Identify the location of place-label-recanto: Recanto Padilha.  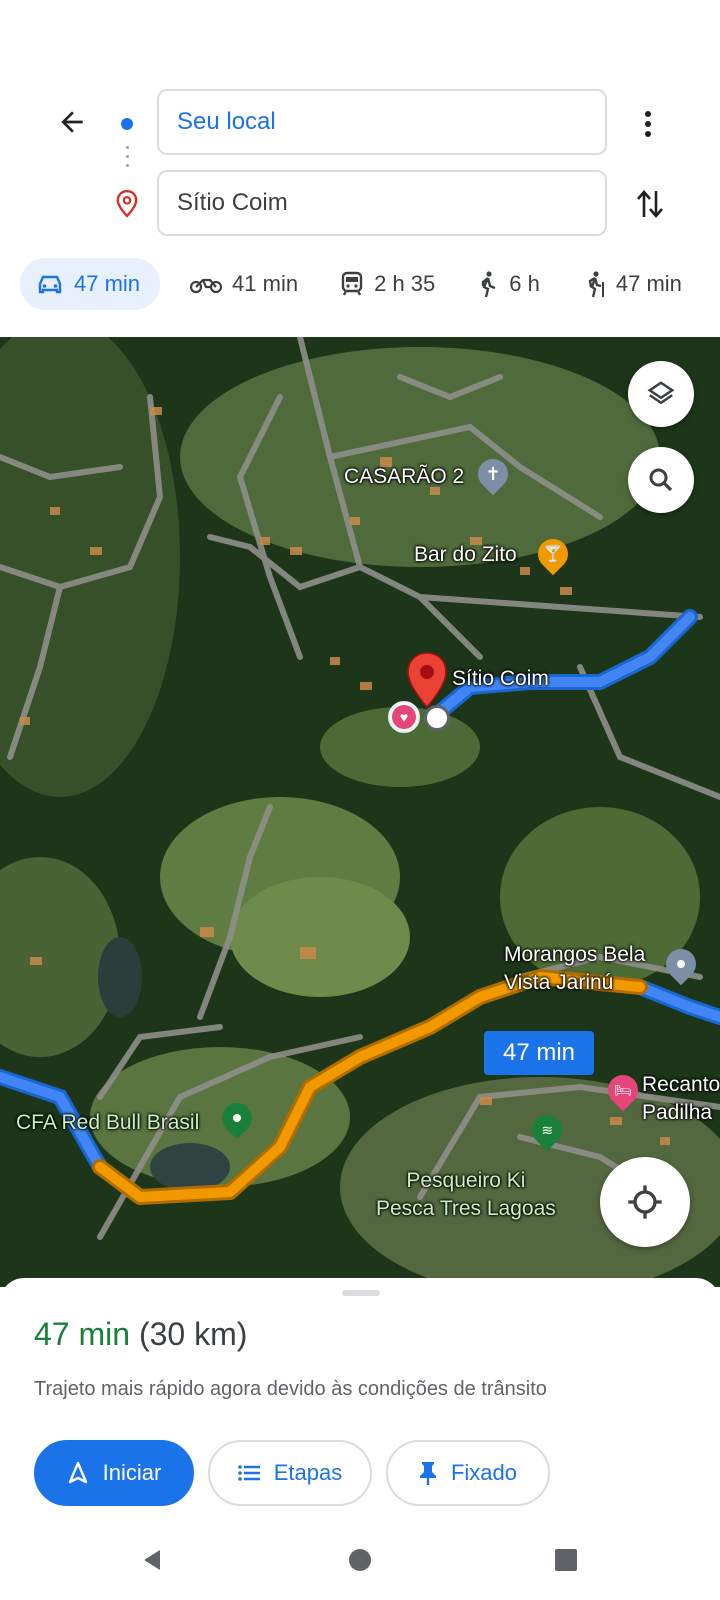
(681, 1099).